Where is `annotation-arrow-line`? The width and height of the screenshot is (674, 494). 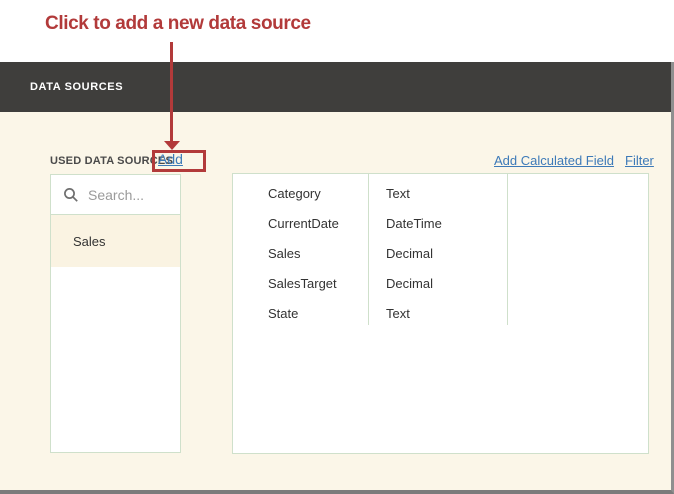 annotation-arrow-line is located at coordinates (171, 91).